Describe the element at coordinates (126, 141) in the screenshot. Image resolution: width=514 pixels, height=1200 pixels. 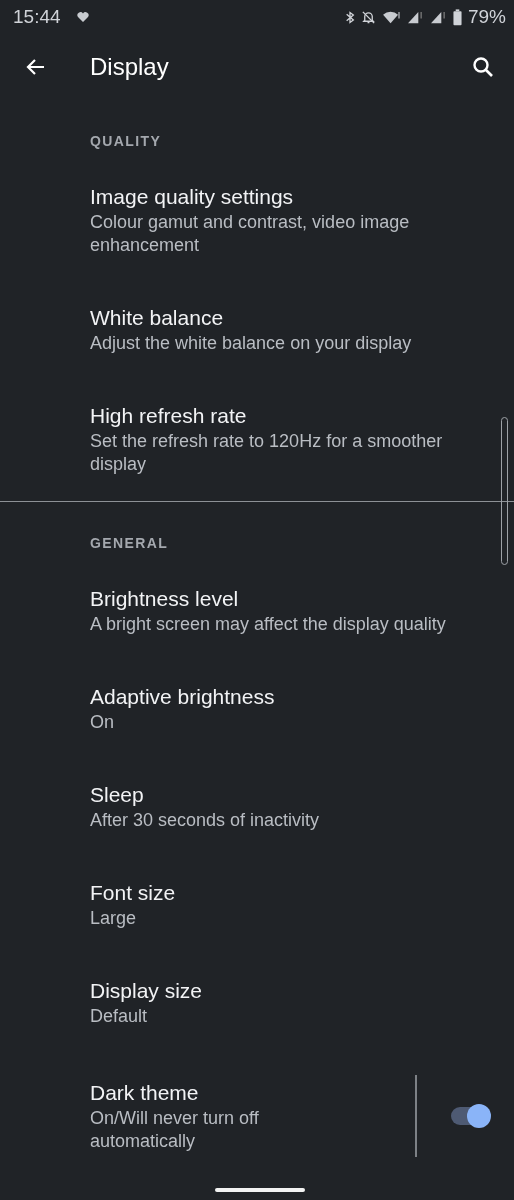
I see `section-header: QUALITY` at that location.